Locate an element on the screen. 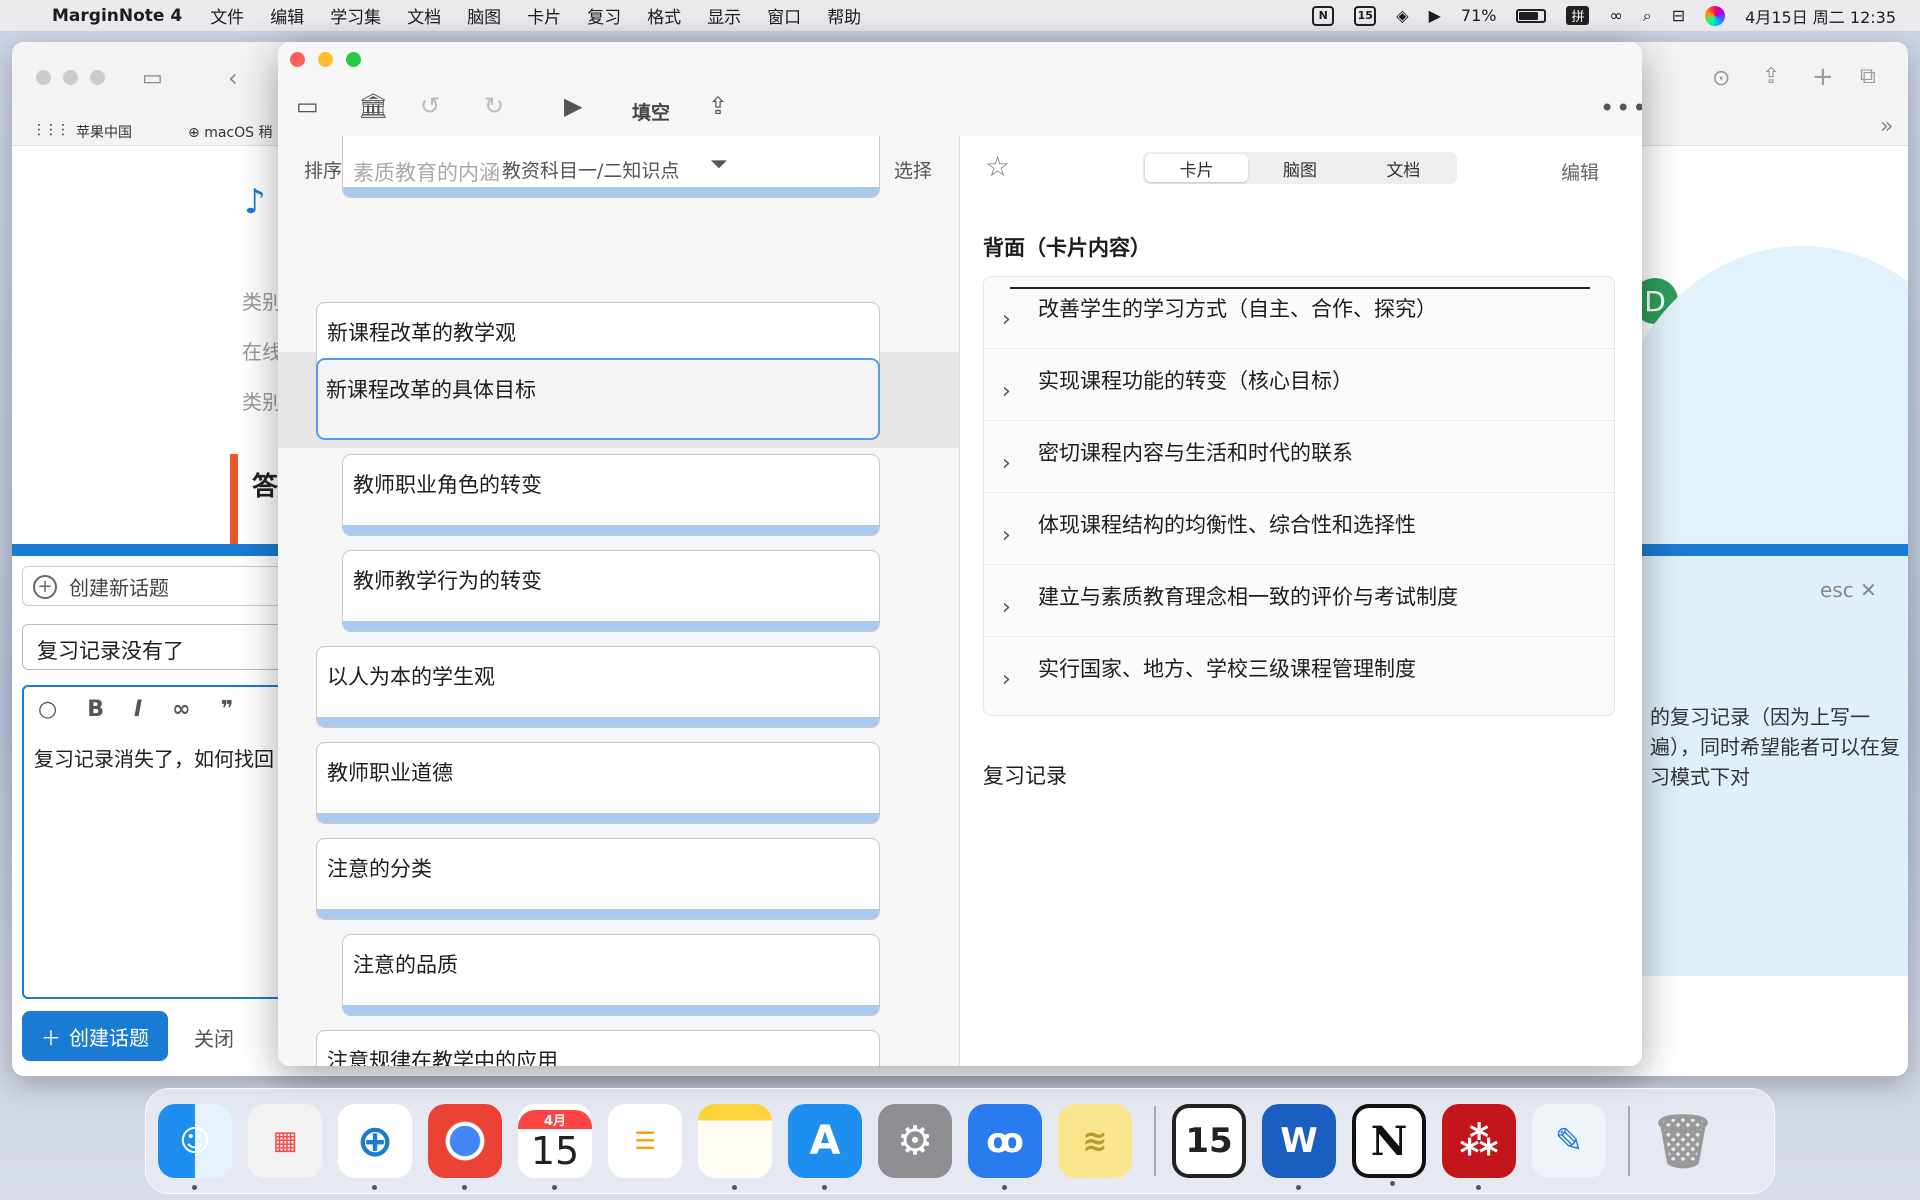  play-circle-icon: ▶ is located at coordinates (1435, 15).